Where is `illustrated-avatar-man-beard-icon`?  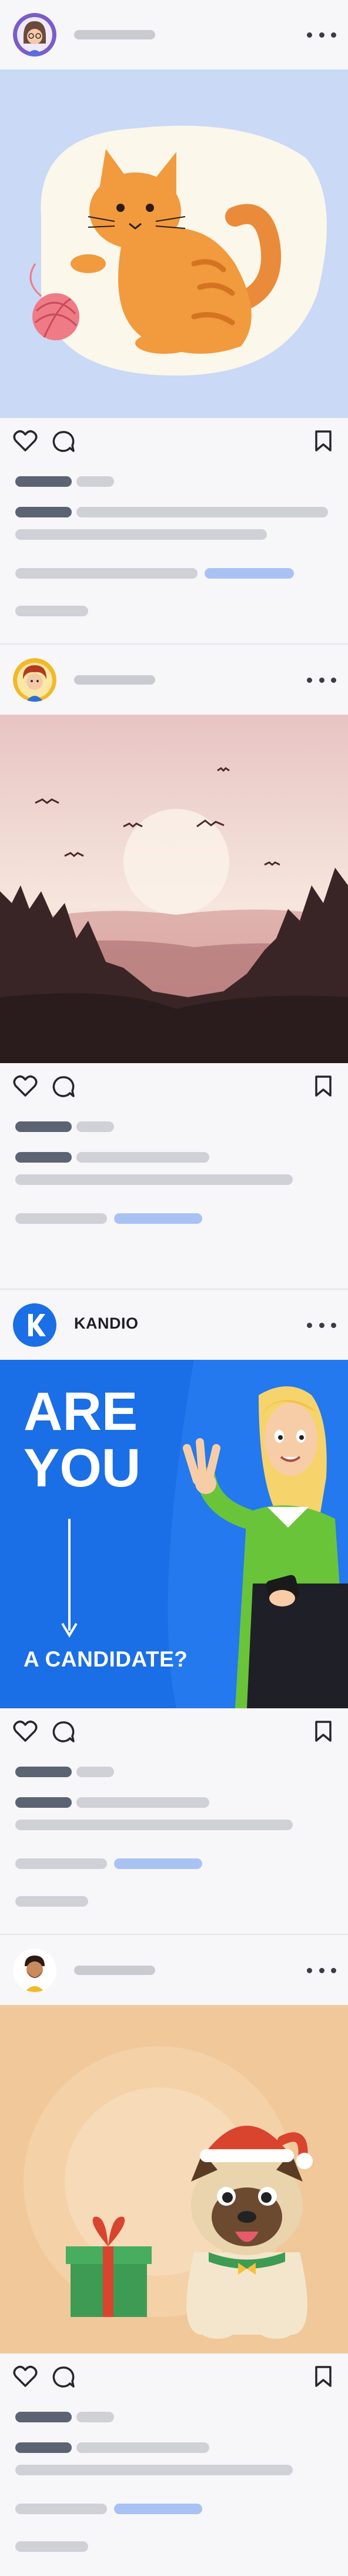
illustrated-avatar-man-beard-icon is located at coordinates (34, 1970).